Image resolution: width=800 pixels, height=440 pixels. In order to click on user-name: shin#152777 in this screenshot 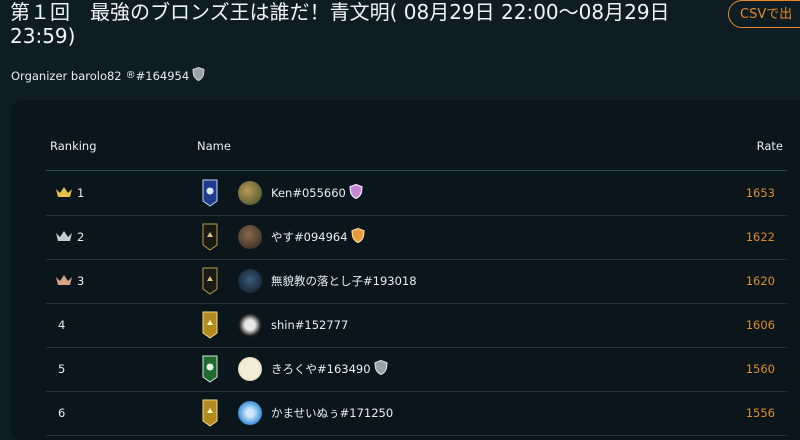, I will do `click(309, 325)`.